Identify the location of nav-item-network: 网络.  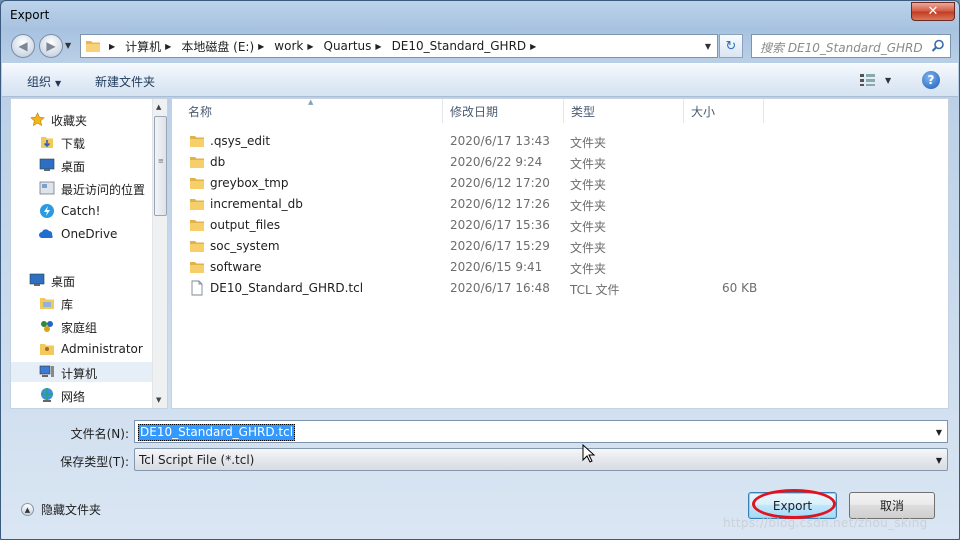
(81, 395).